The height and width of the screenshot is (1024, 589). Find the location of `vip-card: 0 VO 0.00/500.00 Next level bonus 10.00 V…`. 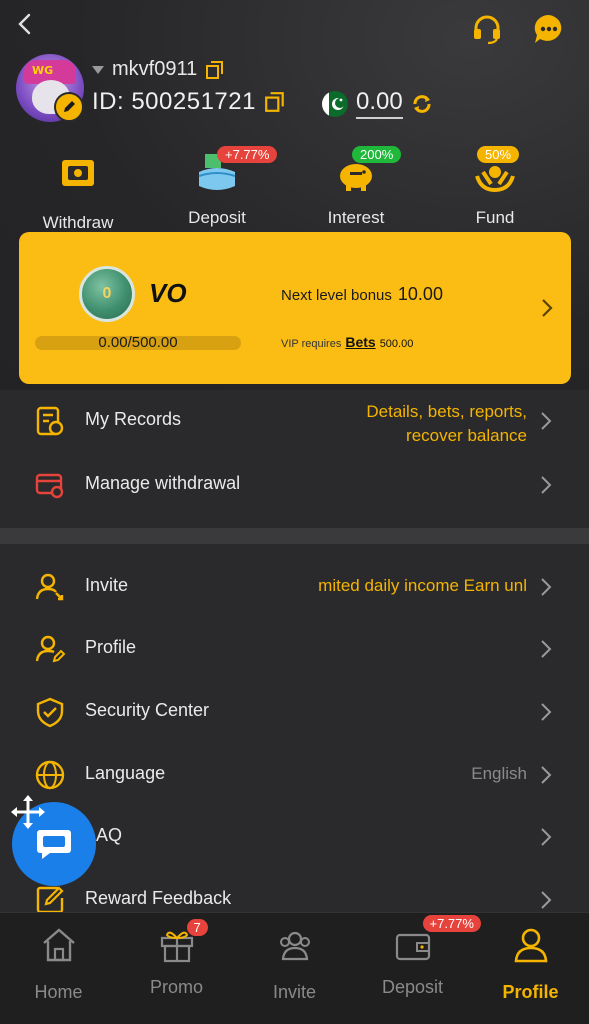

vip-card: 0 VO 0.00/500.00 Next level bonus 10.00 V… is located at coordinates (295, 308).